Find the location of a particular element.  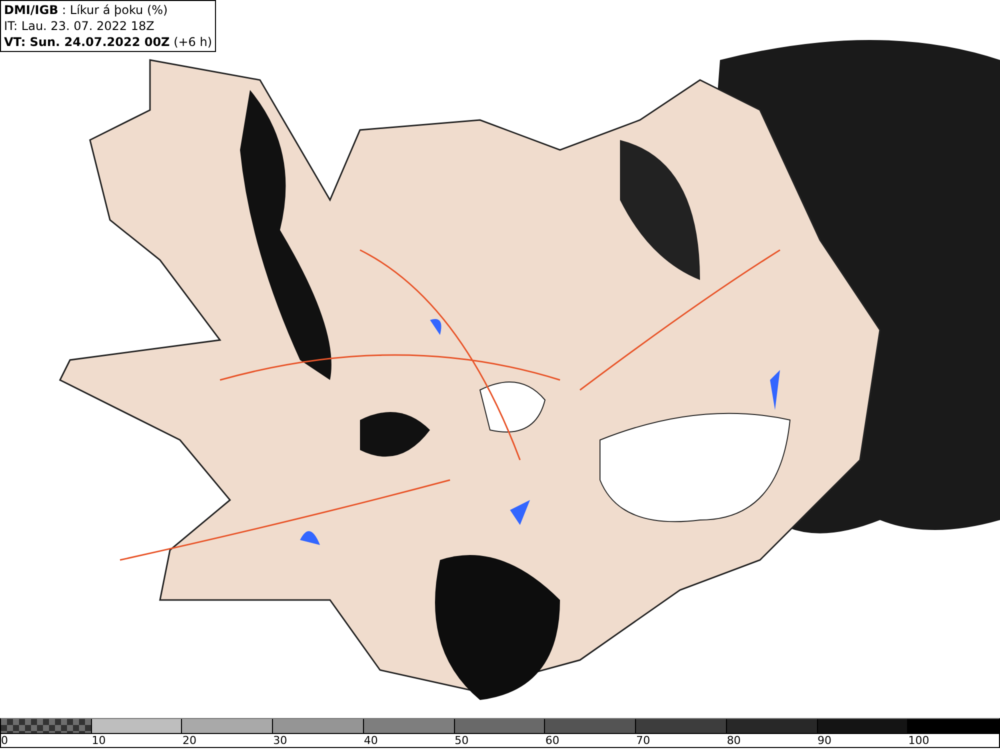

map-title: DMI/IGB : Líkur á þoku (%) is located at coordinates (86, 10).